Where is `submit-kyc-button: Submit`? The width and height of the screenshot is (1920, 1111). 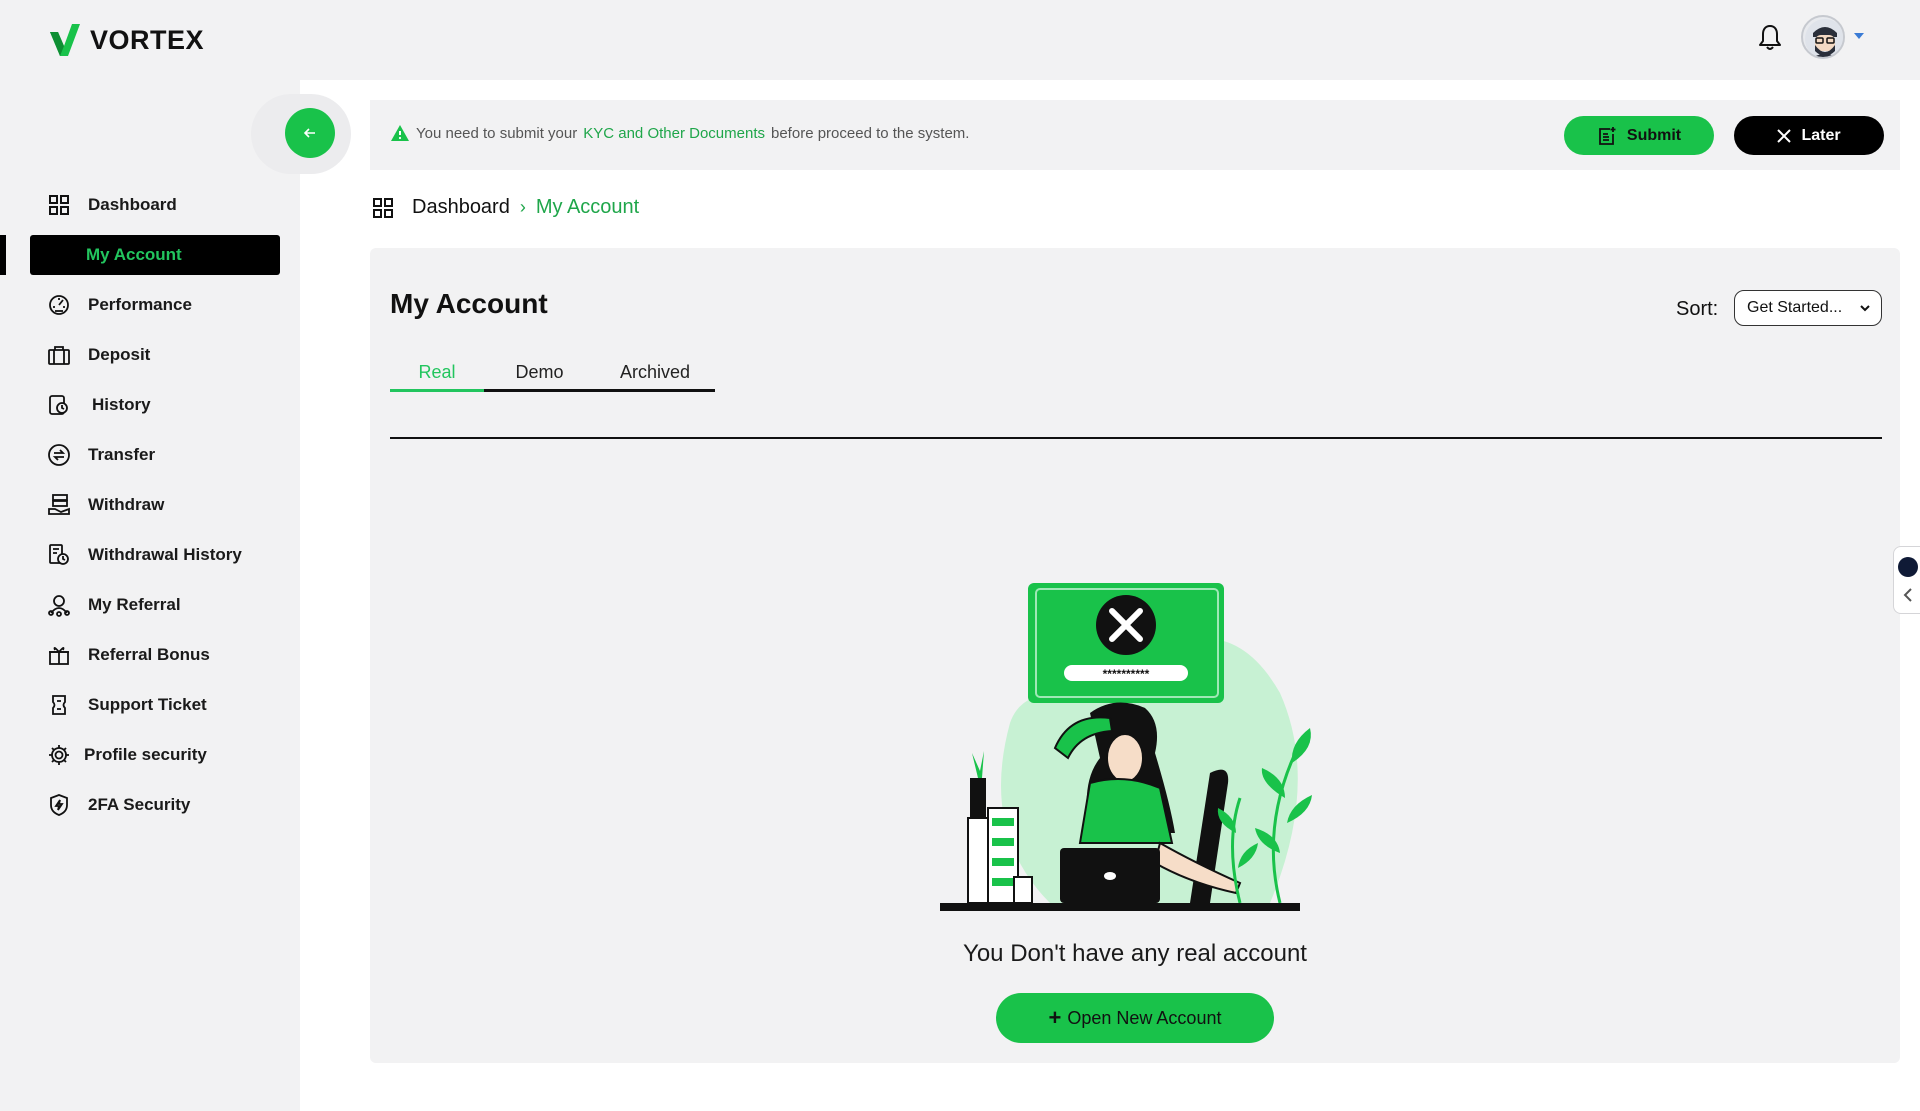
submit-kyc-button: Submit is located at coordinates (1639, 135).